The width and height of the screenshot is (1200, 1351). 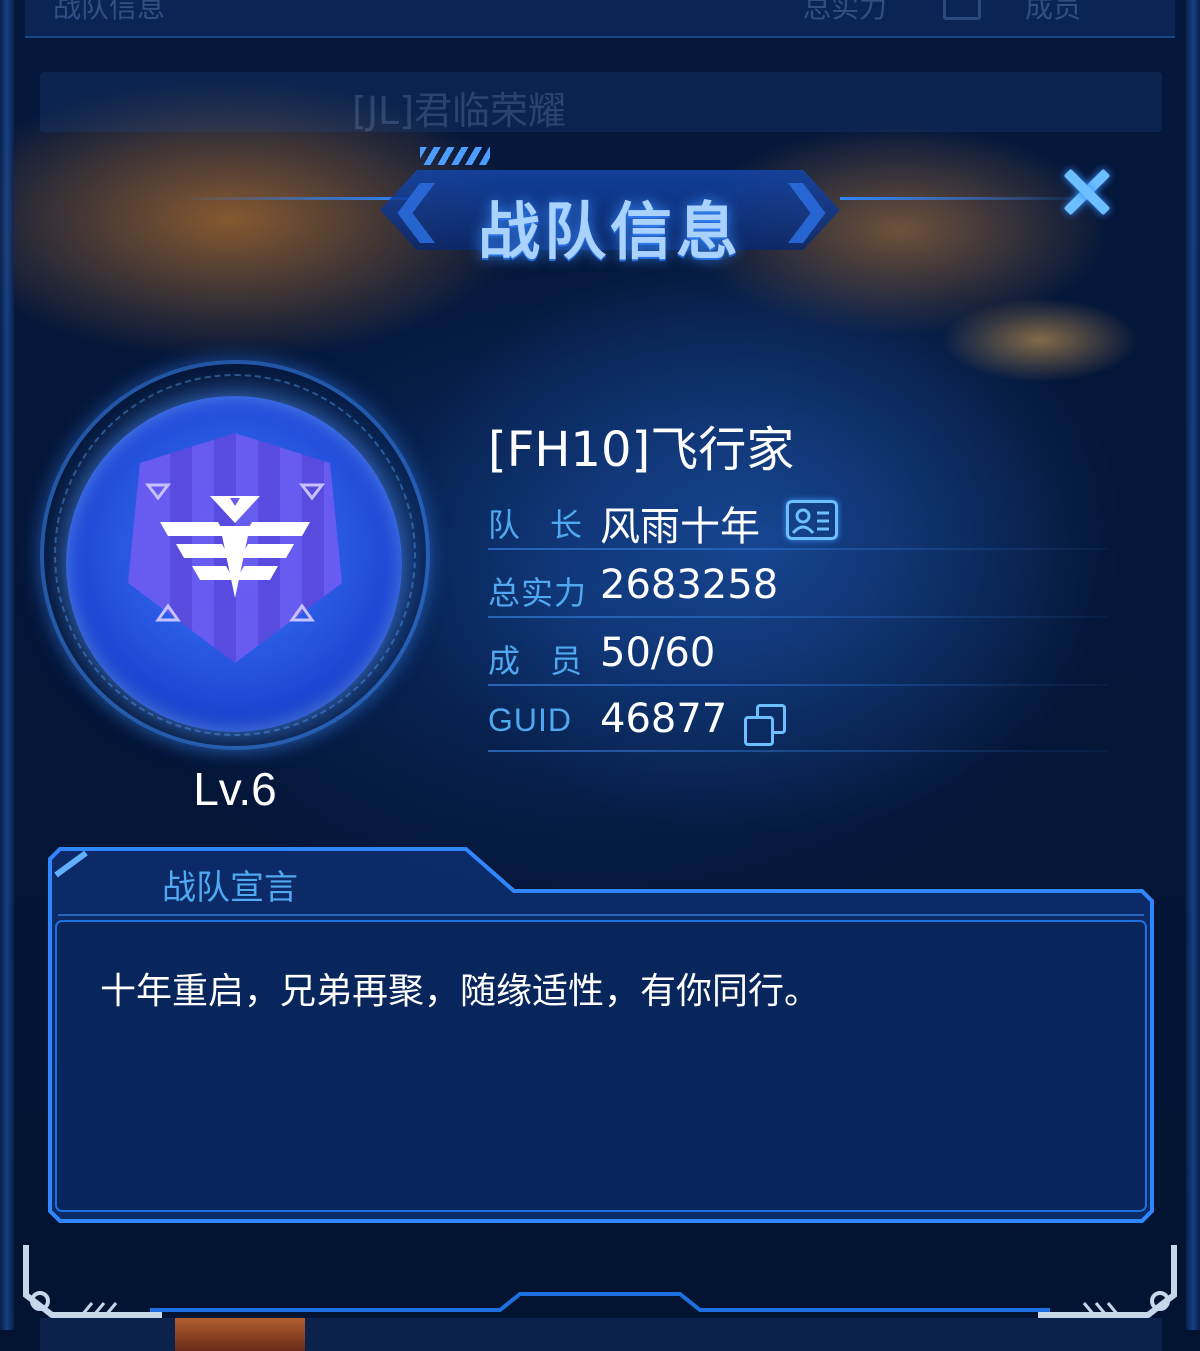 I want to click on background-header-power: 总实力, so click(x=845, y=12).